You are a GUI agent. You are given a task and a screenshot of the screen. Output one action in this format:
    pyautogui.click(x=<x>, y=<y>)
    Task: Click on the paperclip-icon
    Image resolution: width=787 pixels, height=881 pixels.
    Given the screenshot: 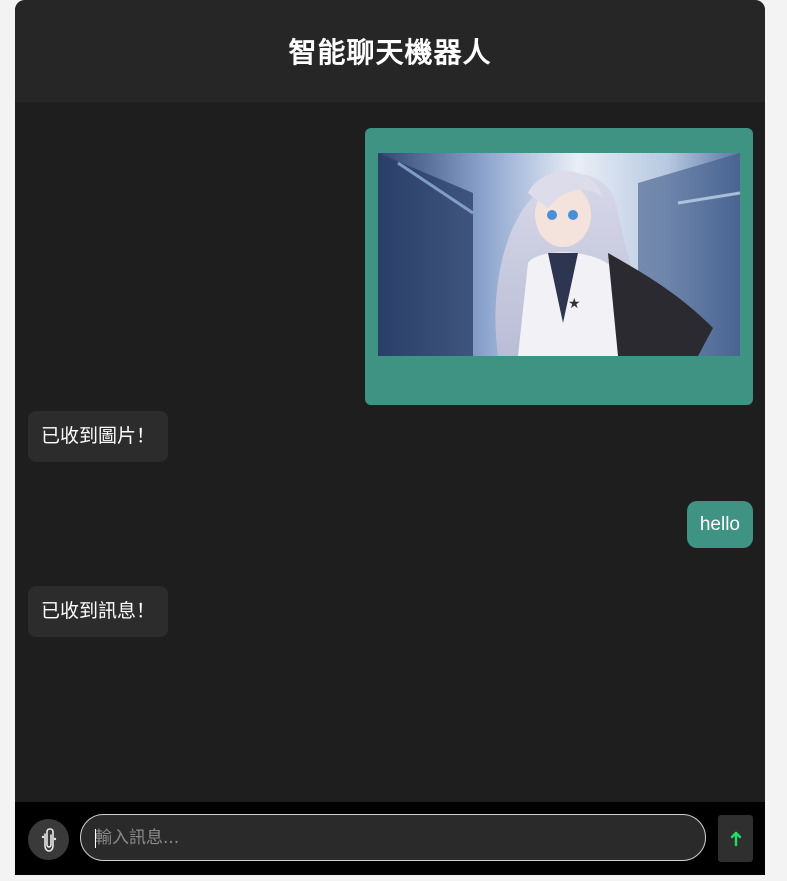 What is the action you would take?
    pyautogui.click(x=48, y=839)
    